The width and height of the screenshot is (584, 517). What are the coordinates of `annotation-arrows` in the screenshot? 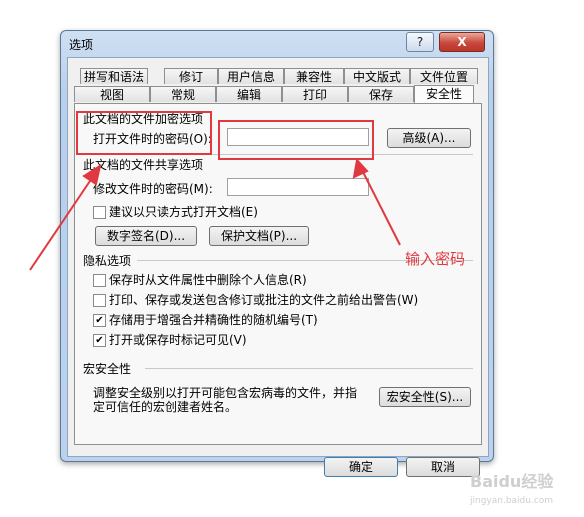 It's located at (215, 214).